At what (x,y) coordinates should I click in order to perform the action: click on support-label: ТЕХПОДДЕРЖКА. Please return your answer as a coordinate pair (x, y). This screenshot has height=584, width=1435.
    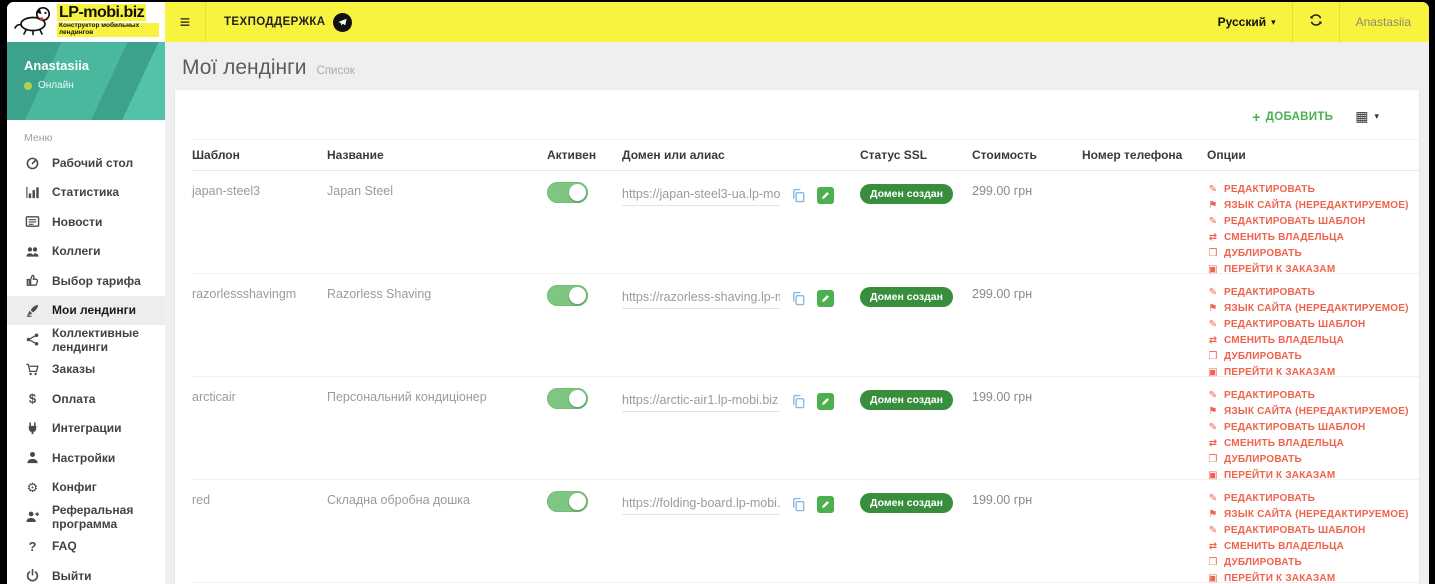
    Looking at the image, I should click on (275, 22).